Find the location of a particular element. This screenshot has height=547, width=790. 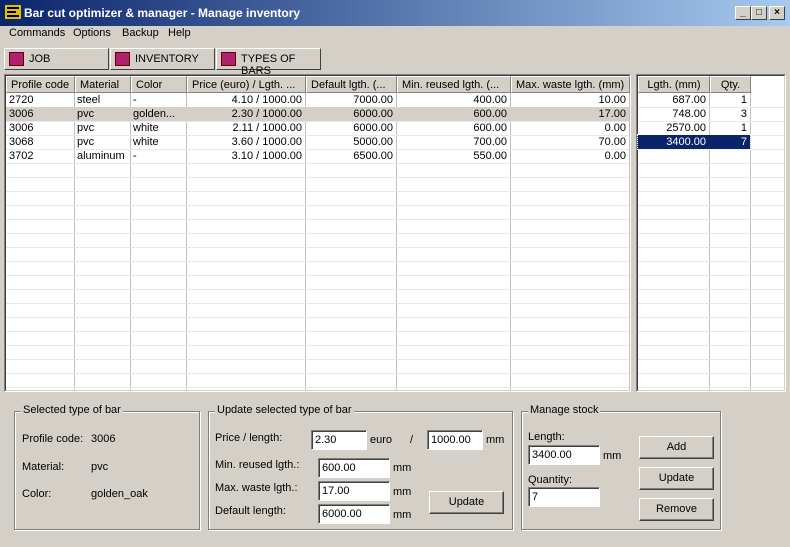

column-header: Profile code is located at coordinates (40, 84).